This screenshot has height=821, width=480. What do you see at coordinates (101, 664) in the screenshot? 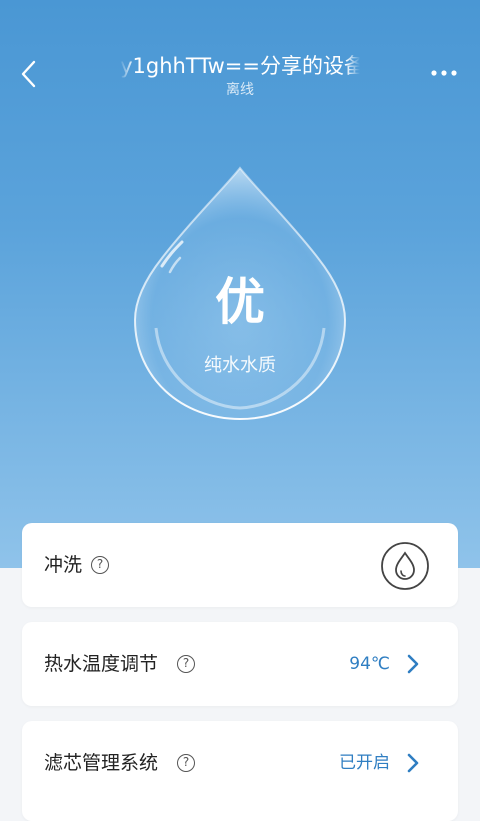
I see `hot-water-temp-label: 热水温度调节` at bounding box center [101, 664].